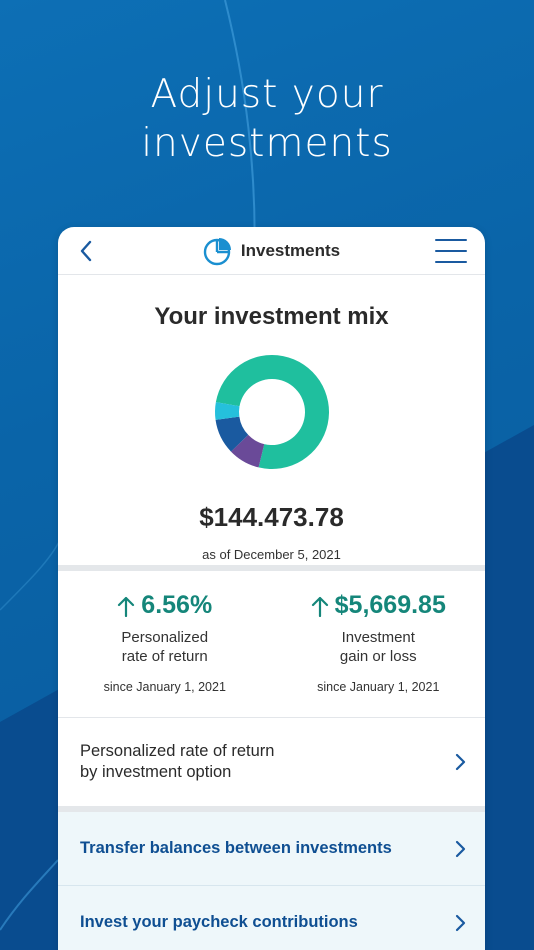 This screenshot has width=534, height=950. What do you see at coordinates (236, 848) in the screenshot?
I see `transfer-balances-label: Transfer balances between investments` at bounding box center [236, 848].